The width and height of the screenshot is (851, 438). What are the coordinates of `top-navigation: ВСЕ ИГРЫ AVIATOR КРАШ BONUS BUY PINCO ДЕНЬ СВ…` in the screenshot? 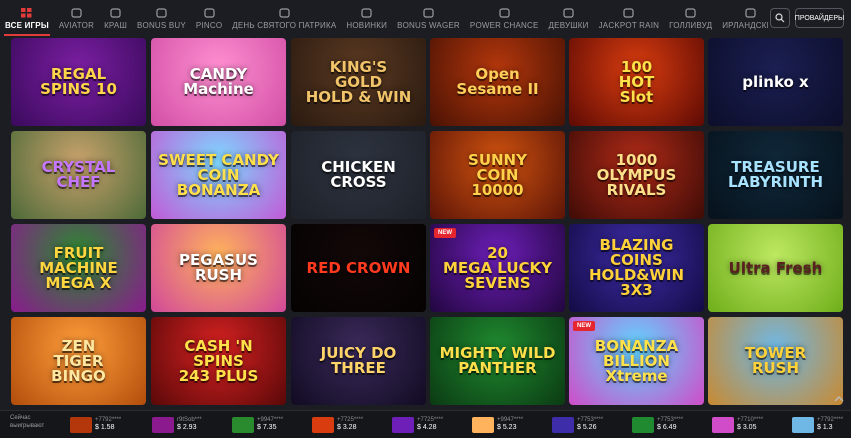 It's located at (425, 18).